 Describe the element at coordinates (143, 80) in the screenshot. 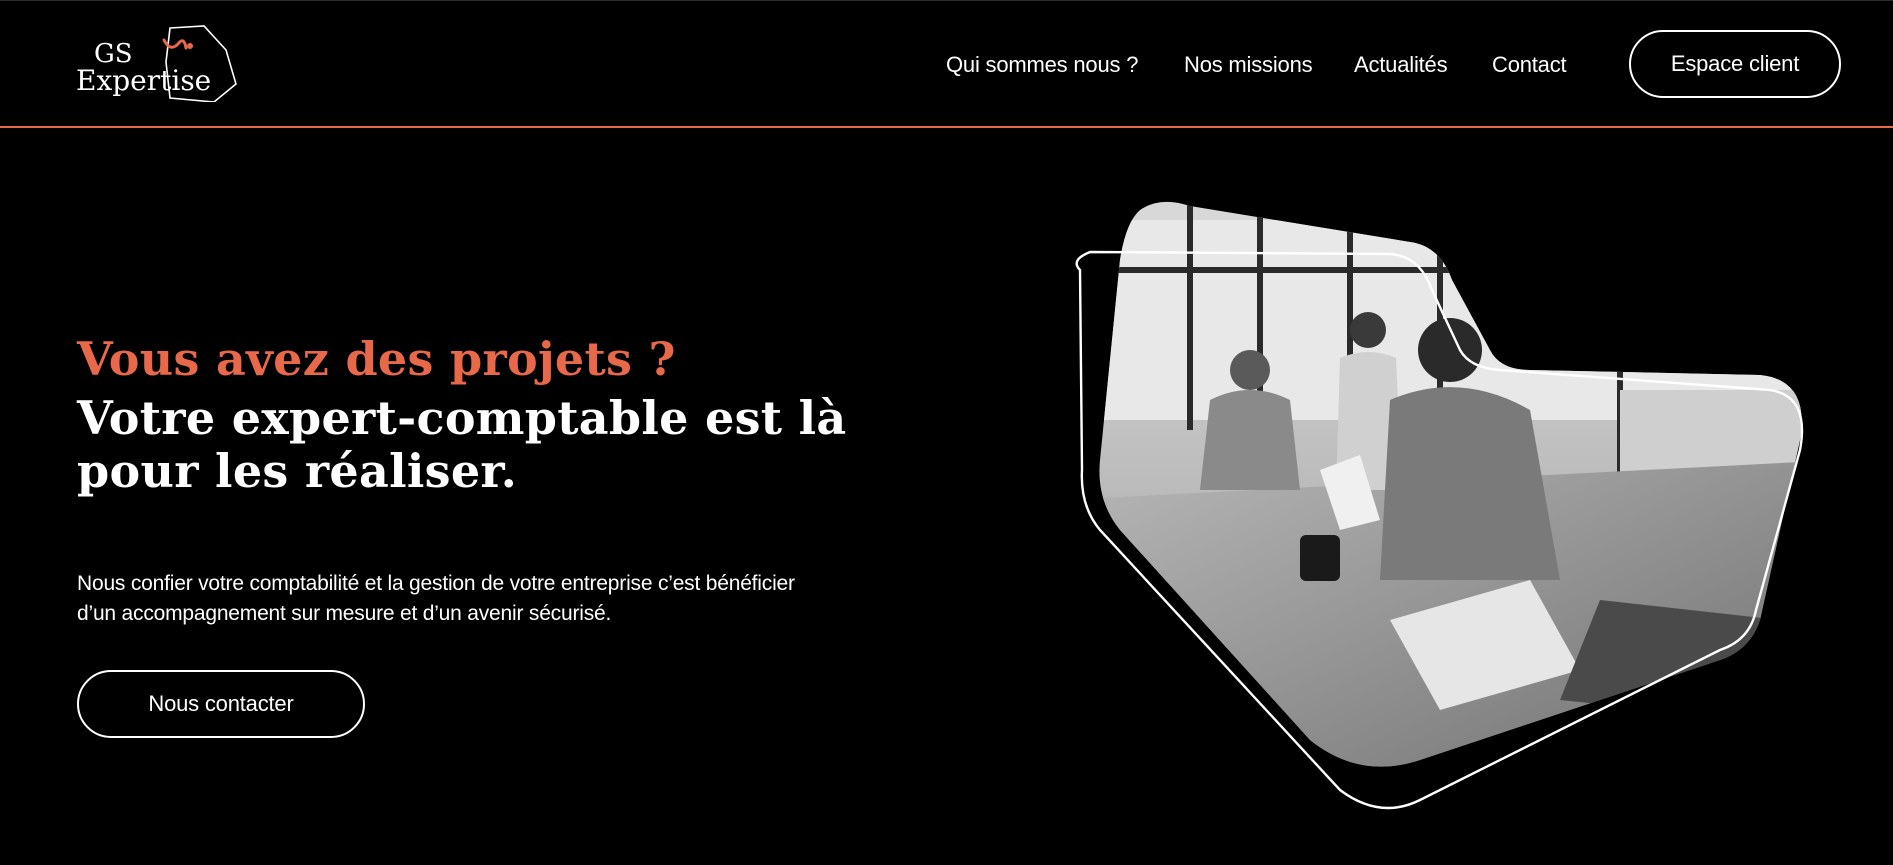

I see `logo-text-line2: Expertise` at that location.